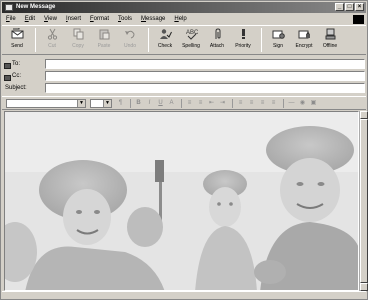 This screenshot has width=368, height=300. What do you see at coordinates (364, 115) in the screenshot?
I see `scroll-up-button` at bounding box center [364, 115].